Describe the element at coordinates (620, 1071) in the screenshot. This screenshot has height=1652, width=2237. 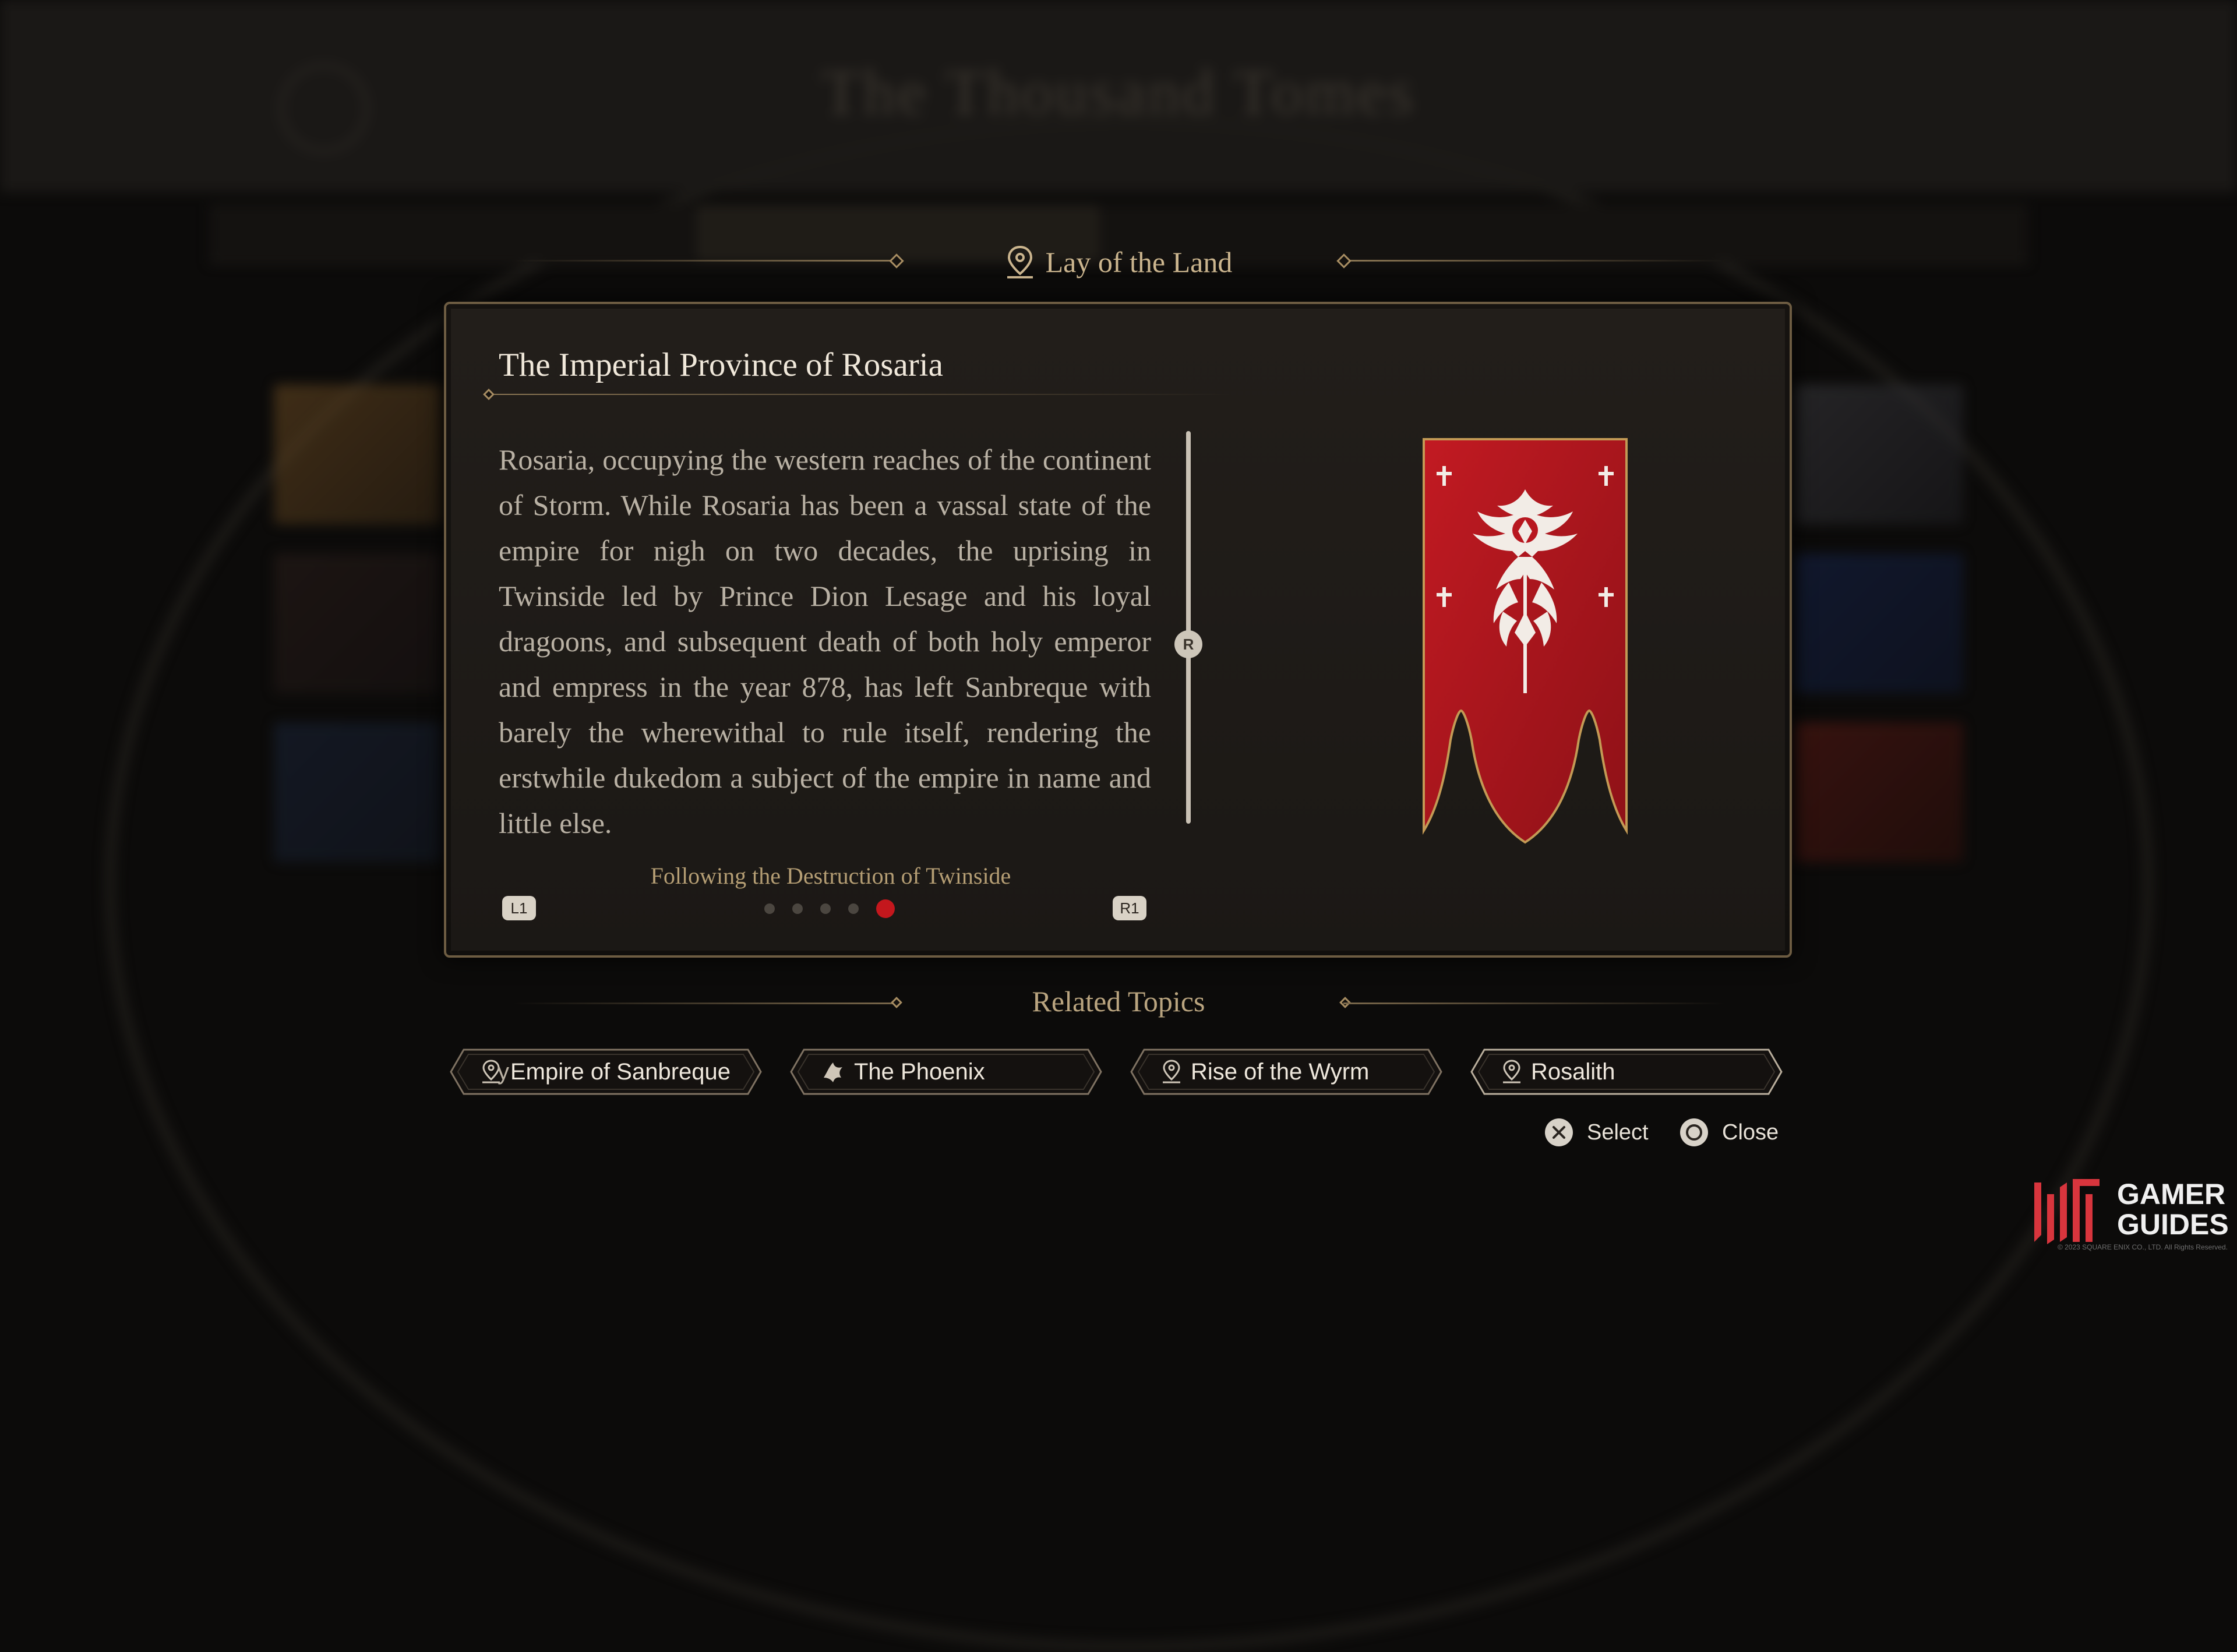
I see `topic-label: Empire of Sanbreque` at that location.